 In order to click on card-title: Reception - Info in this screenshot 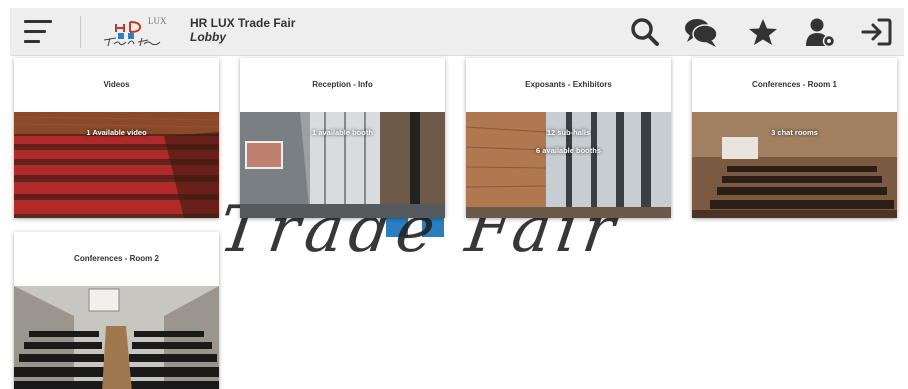, I will do `click(342, 84)`.